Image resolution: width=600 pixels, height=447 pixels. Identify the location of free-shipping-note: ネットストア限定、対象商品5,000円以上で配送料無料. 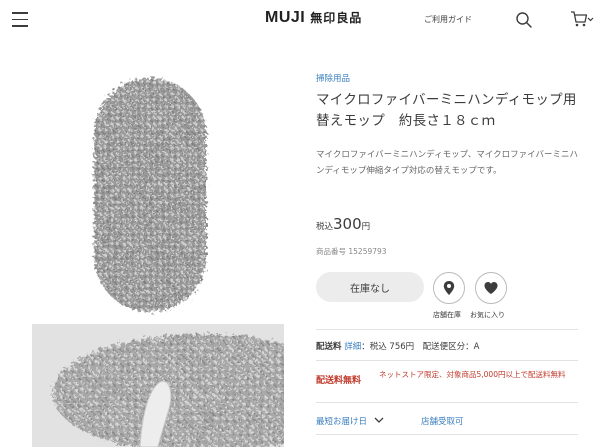
(472, 374).